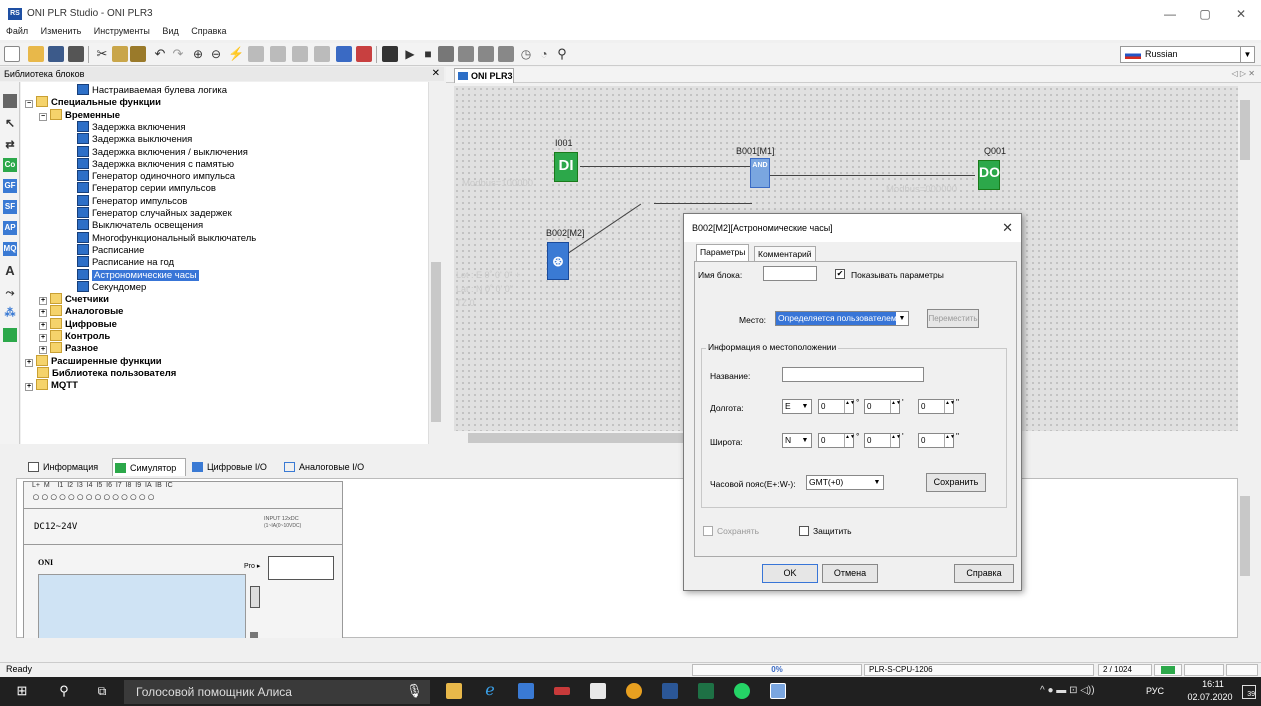 This screenshot has height=706, width=1261. Describe the element at coordinates (1170, 14) in the screenshot. I see `minimize-button: —` at that location.